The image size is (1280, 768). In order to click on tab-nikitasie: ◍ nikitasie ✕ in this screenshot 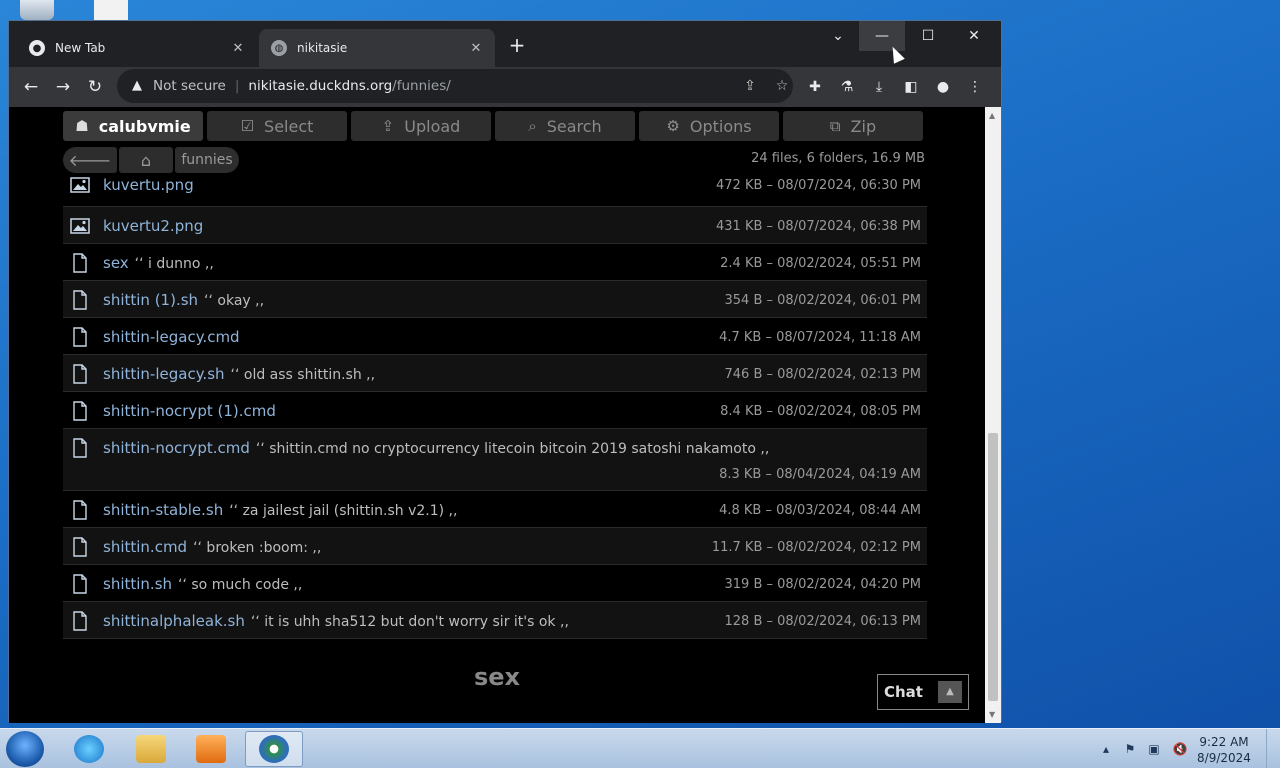, I will do `click(377, 48)`.